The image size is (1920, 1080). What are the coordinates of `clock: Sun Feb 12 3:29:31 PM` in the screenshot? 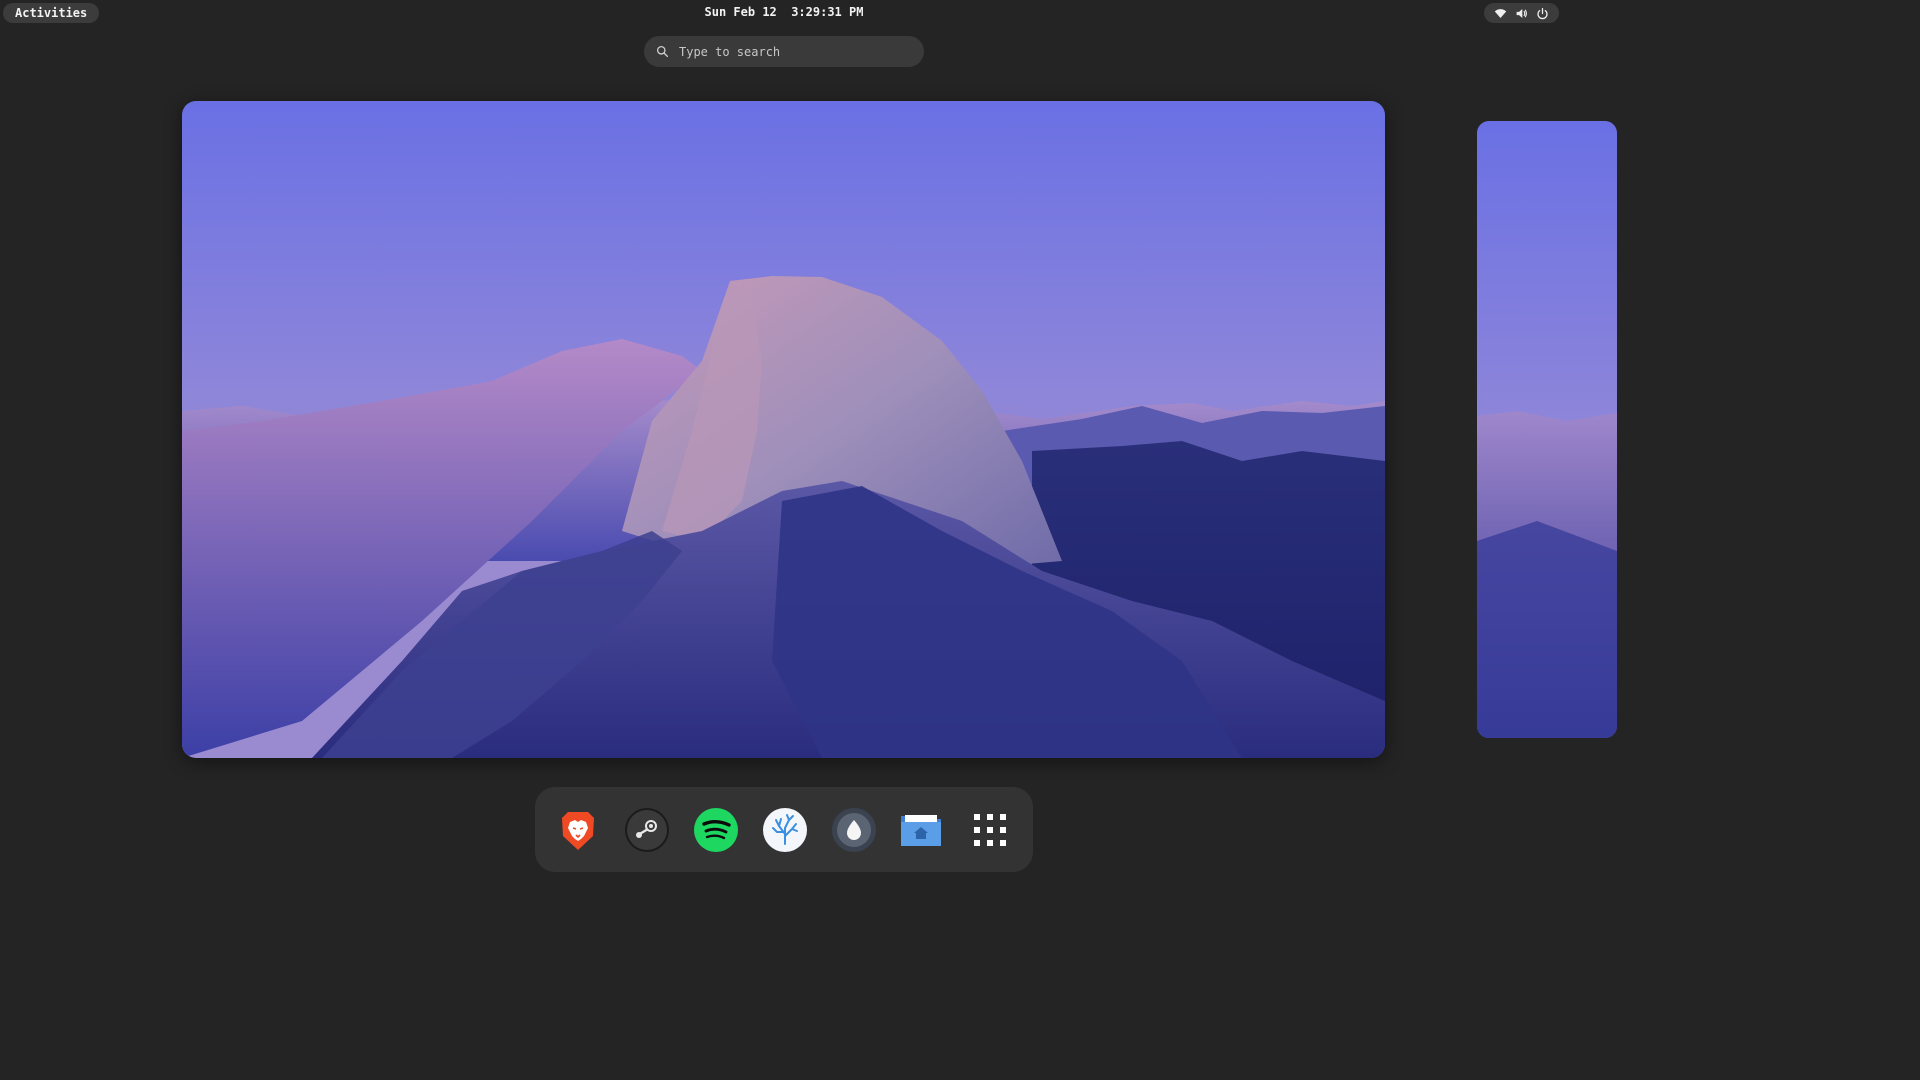 It's located at (784, 12).